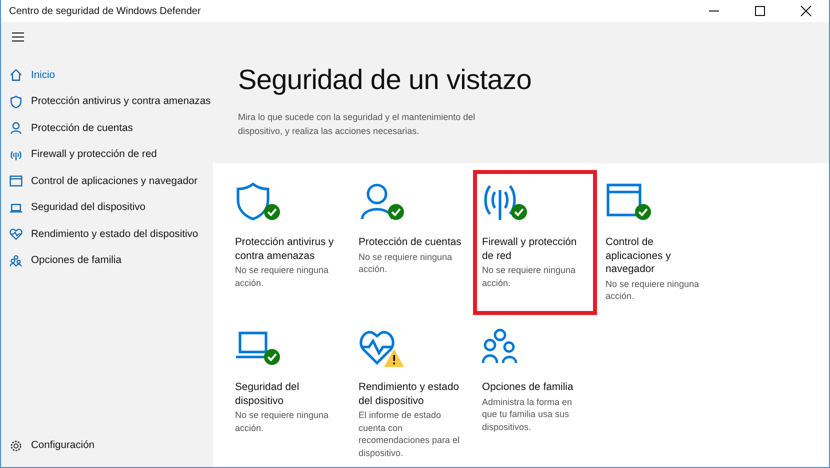 This screenshot has width=830, height=468. What do you see at coordinates (16, 445) in the screenshot?
I see `settings-icon` at bounding box center [16, 445].